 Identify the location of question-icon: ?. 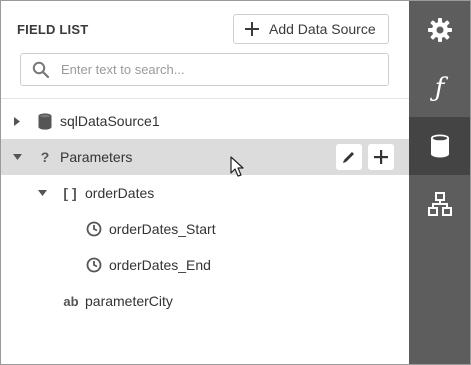
(45, 157).